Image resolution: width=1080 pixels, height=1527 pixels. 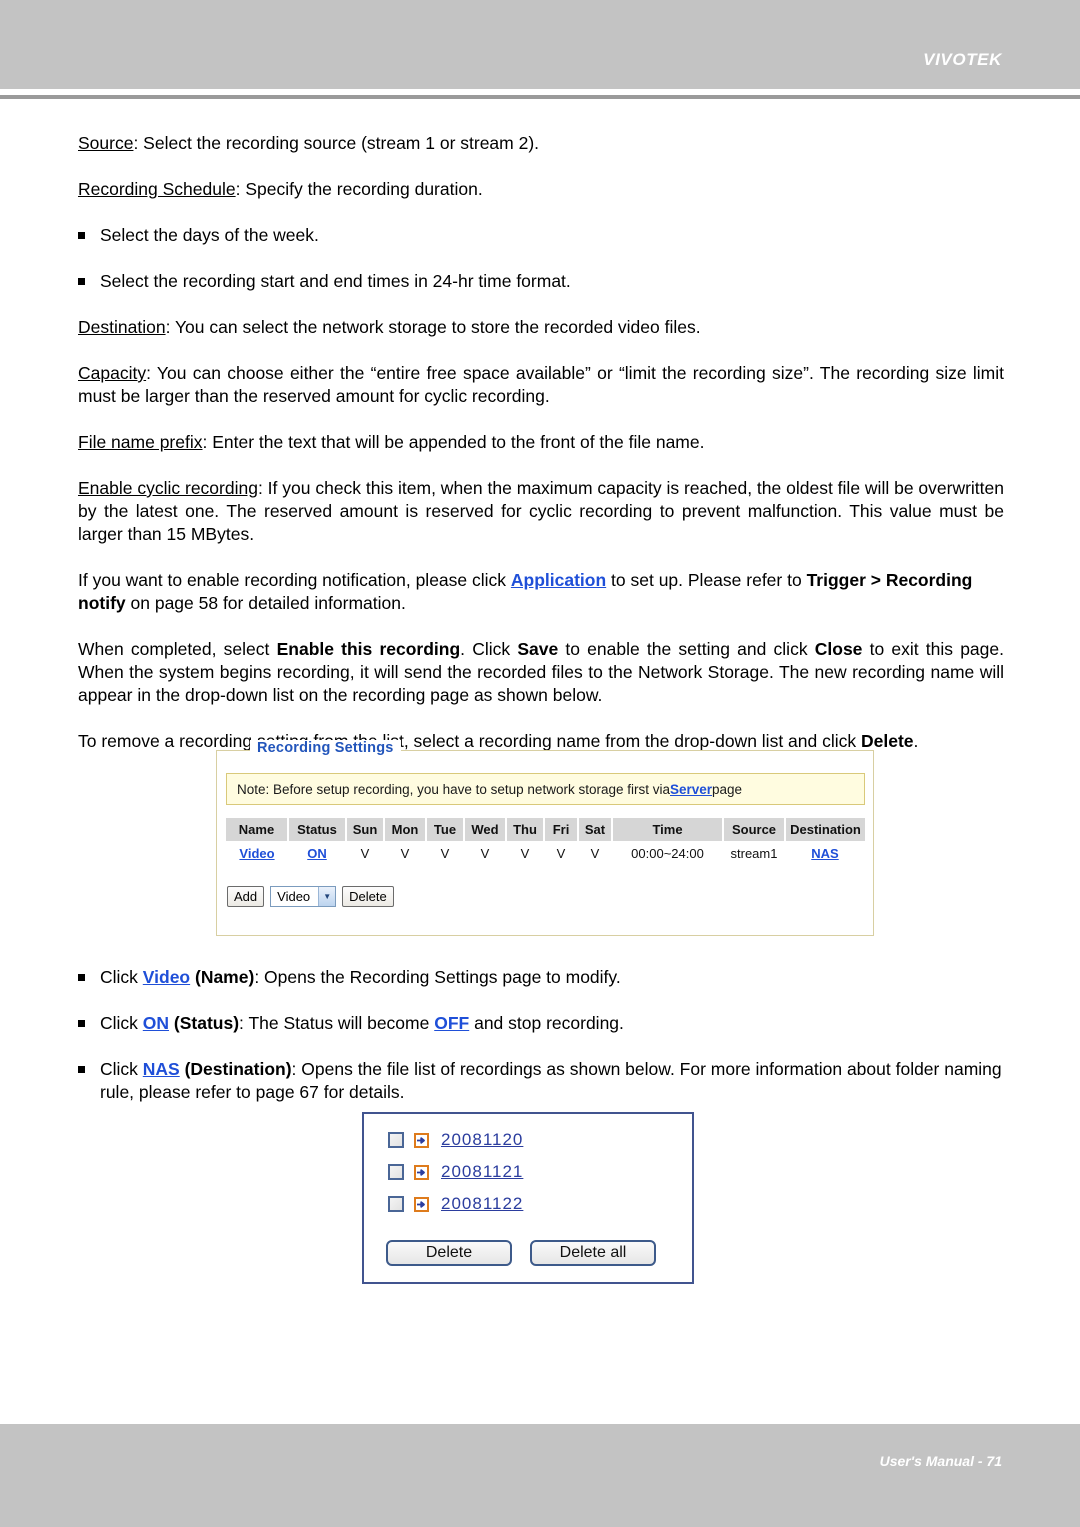 I want to click on cell-name: Video, so click(x=257, y=853).